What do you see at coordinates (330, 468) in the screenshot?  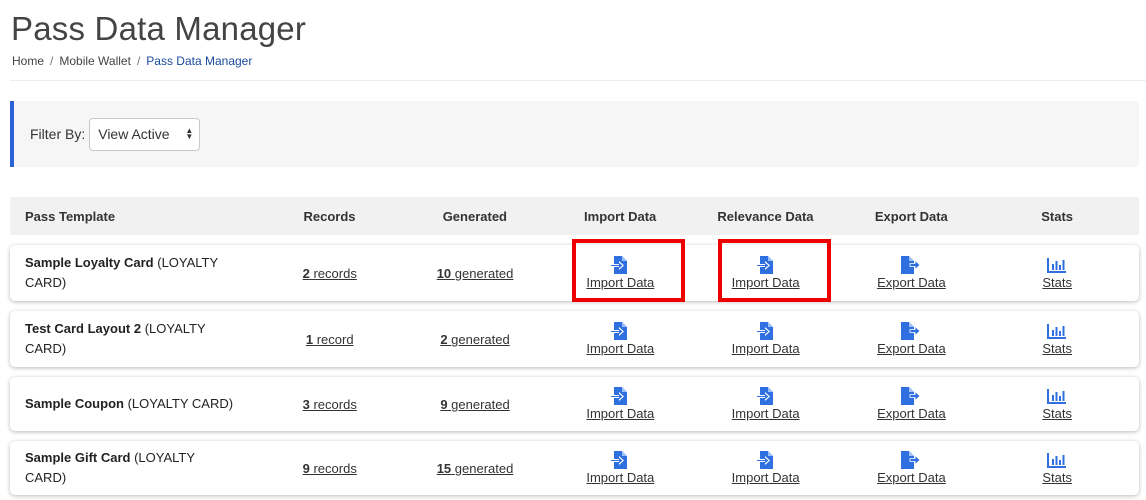 I see `records-link: 9 records` at bounding box center [330, 468].